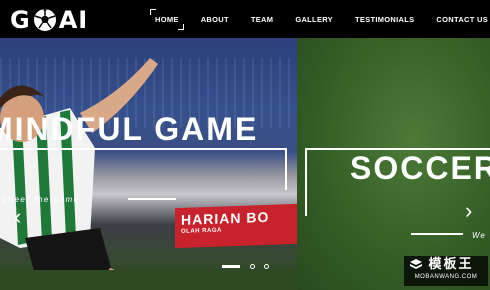  What do you see at coordinates (41, 199) in the screenshot?
I see `slide-subtitle: cheer the game` at bounding box center [41, 199].